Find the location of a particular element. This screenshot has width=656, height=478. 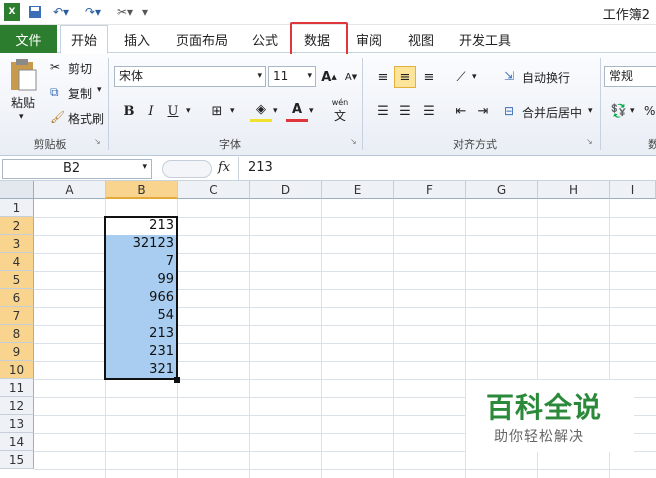

name-box: B2 ▾ is located at coordinates (77, 169).